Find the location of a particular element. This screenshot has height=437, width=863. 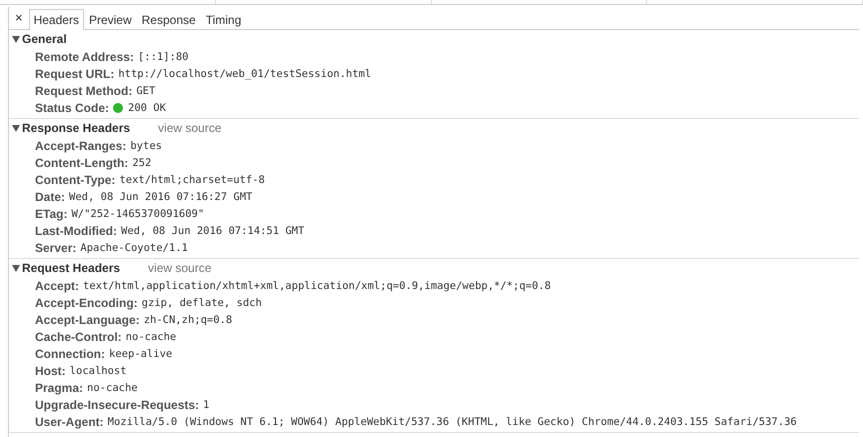

header-name: Content-Length: is located at coordinates (81, 163).